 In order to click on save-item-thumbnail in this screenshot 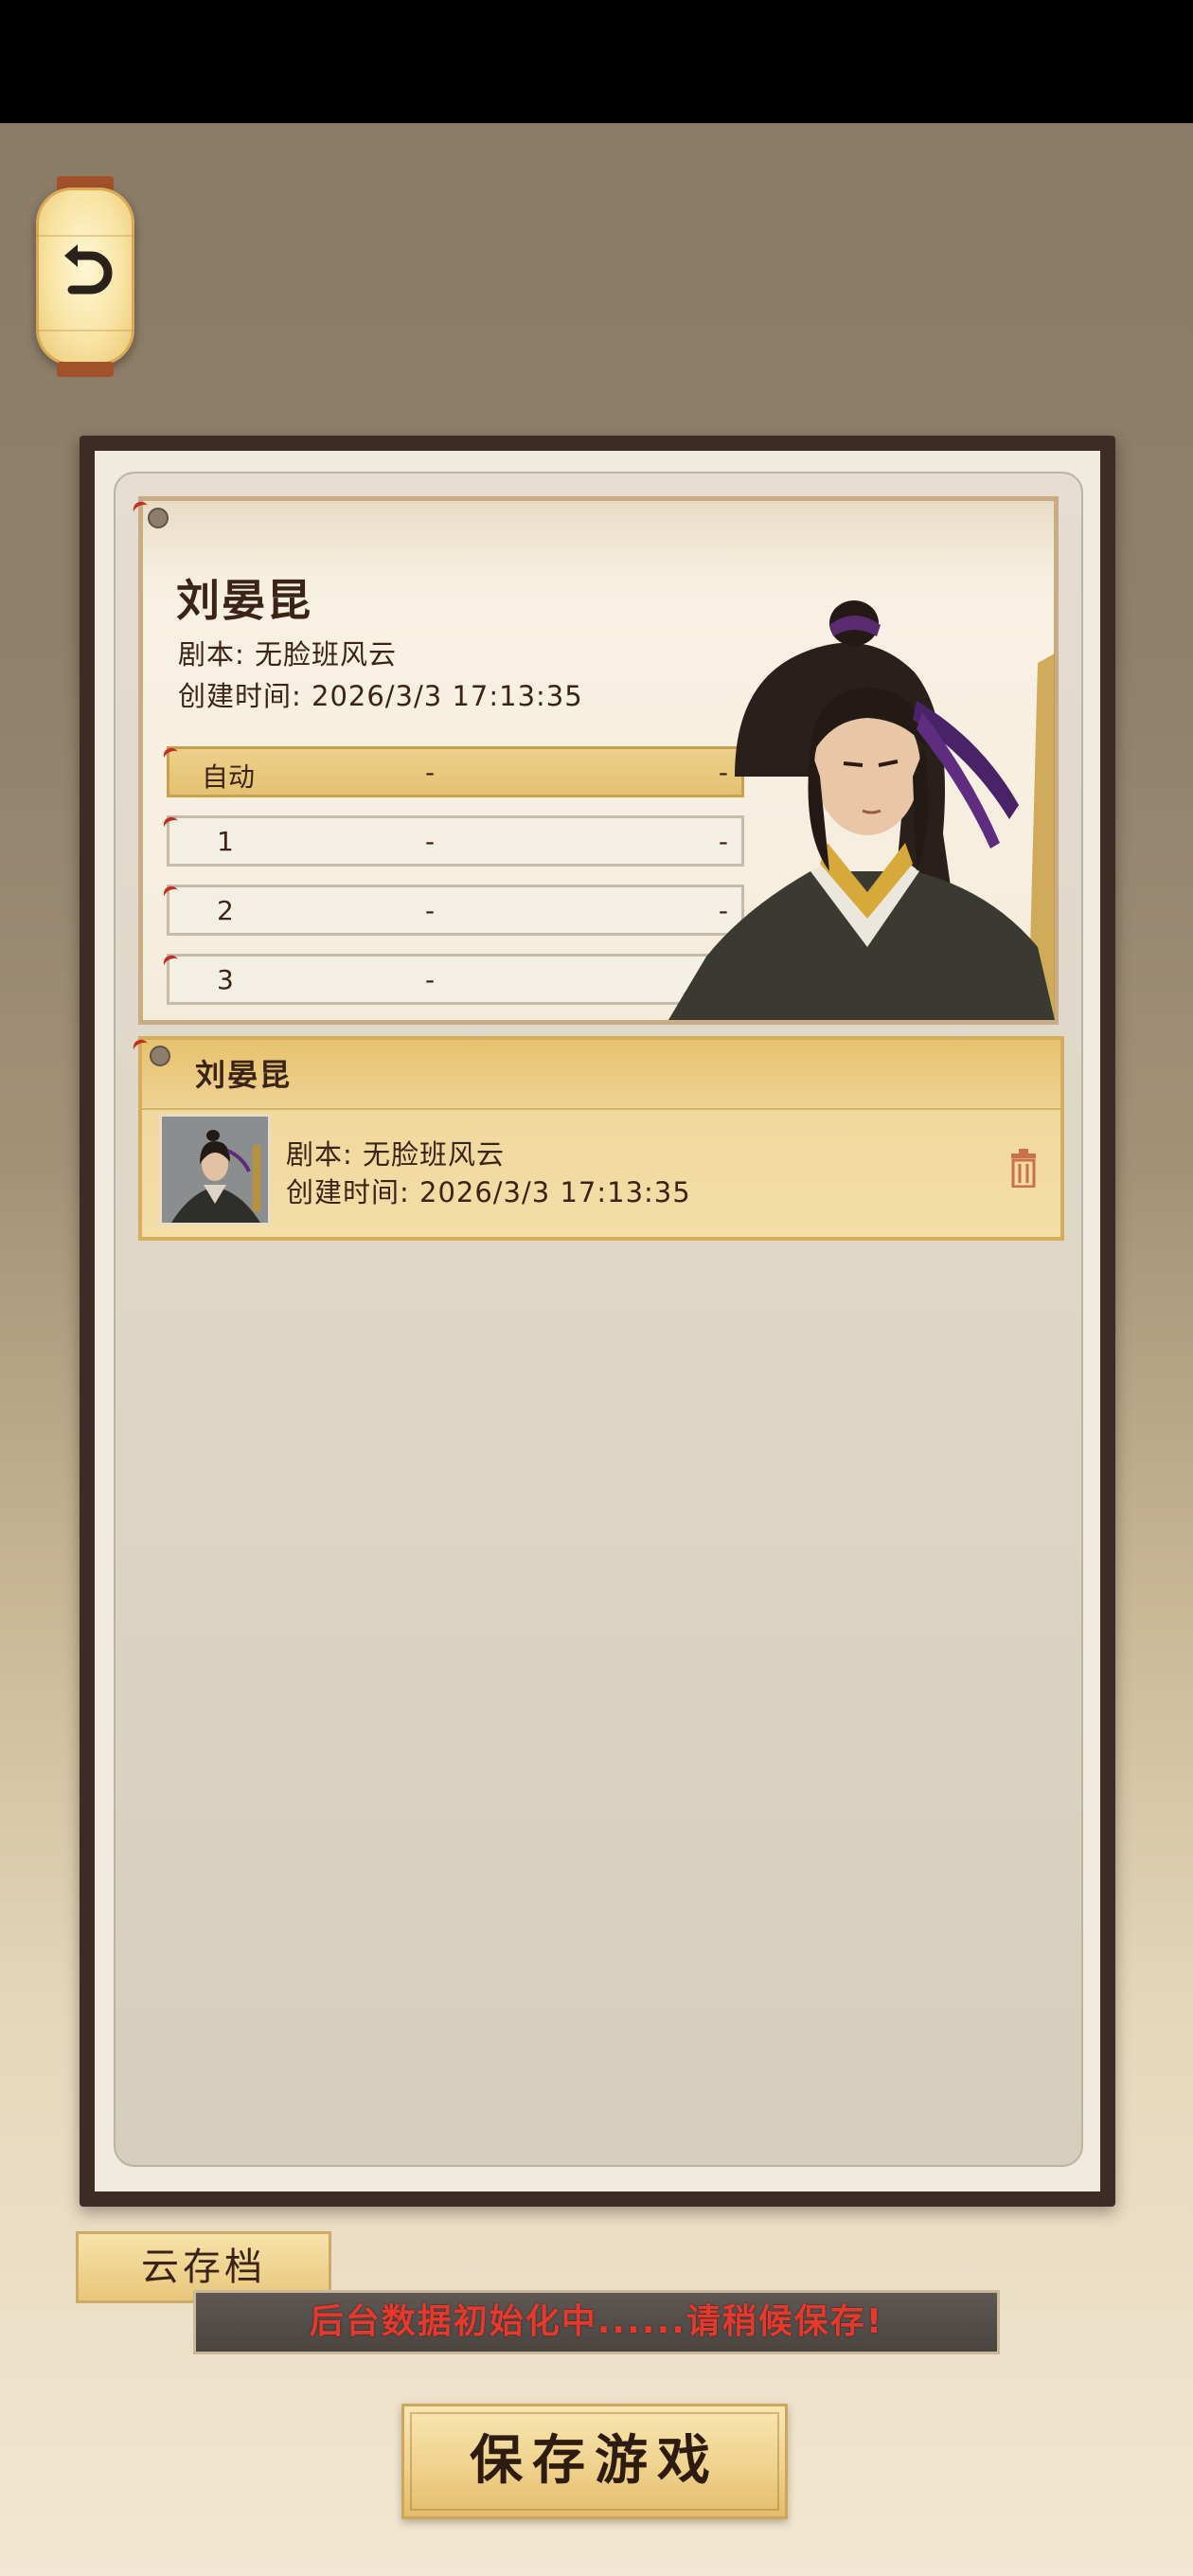, I will do `click(215, 1169)`.